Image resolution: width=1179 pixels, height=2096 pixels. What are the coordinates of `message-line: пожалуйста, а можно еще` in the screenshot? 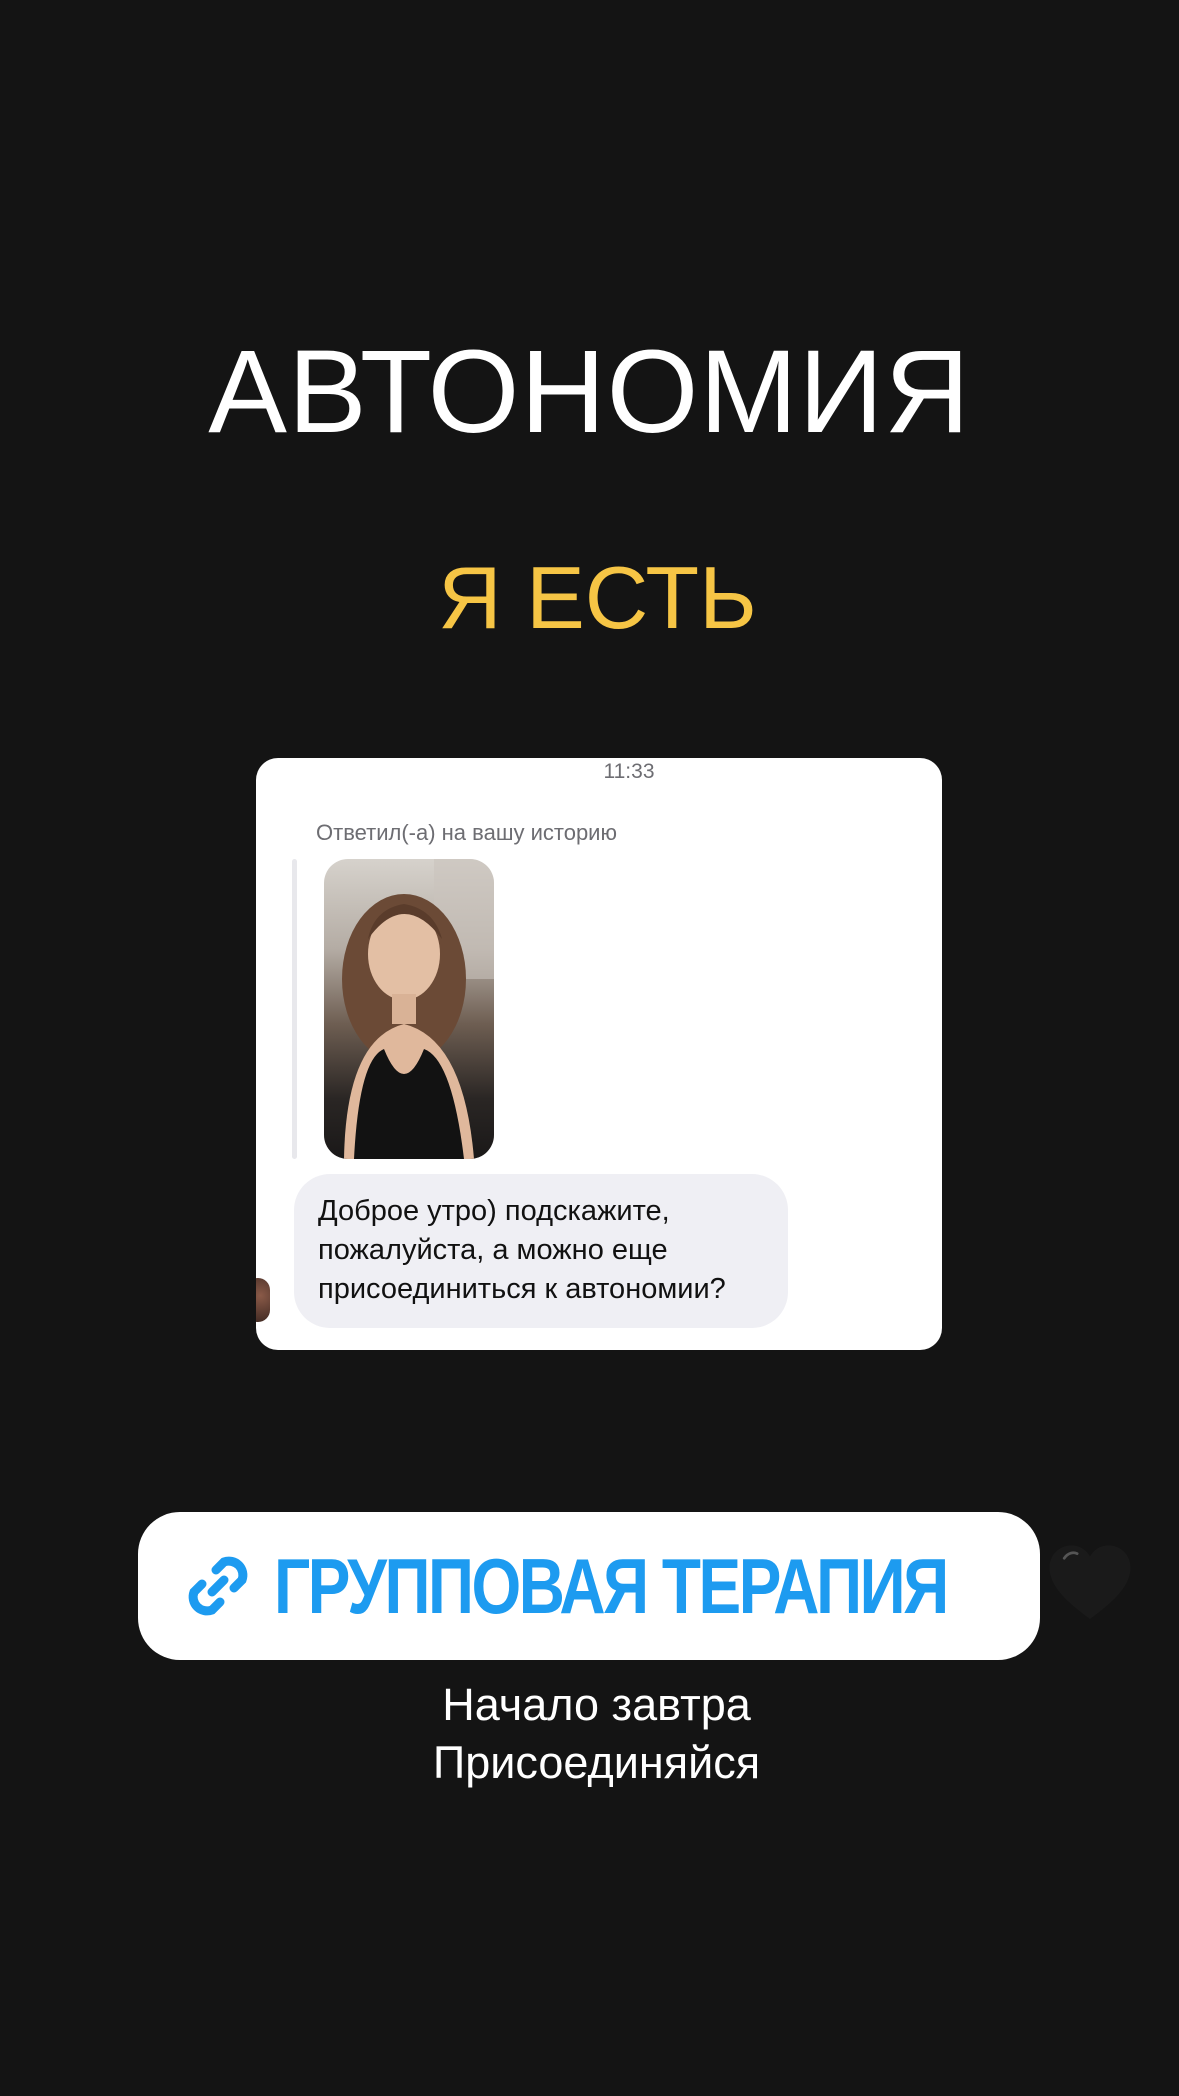 It's located at (493, 1250).